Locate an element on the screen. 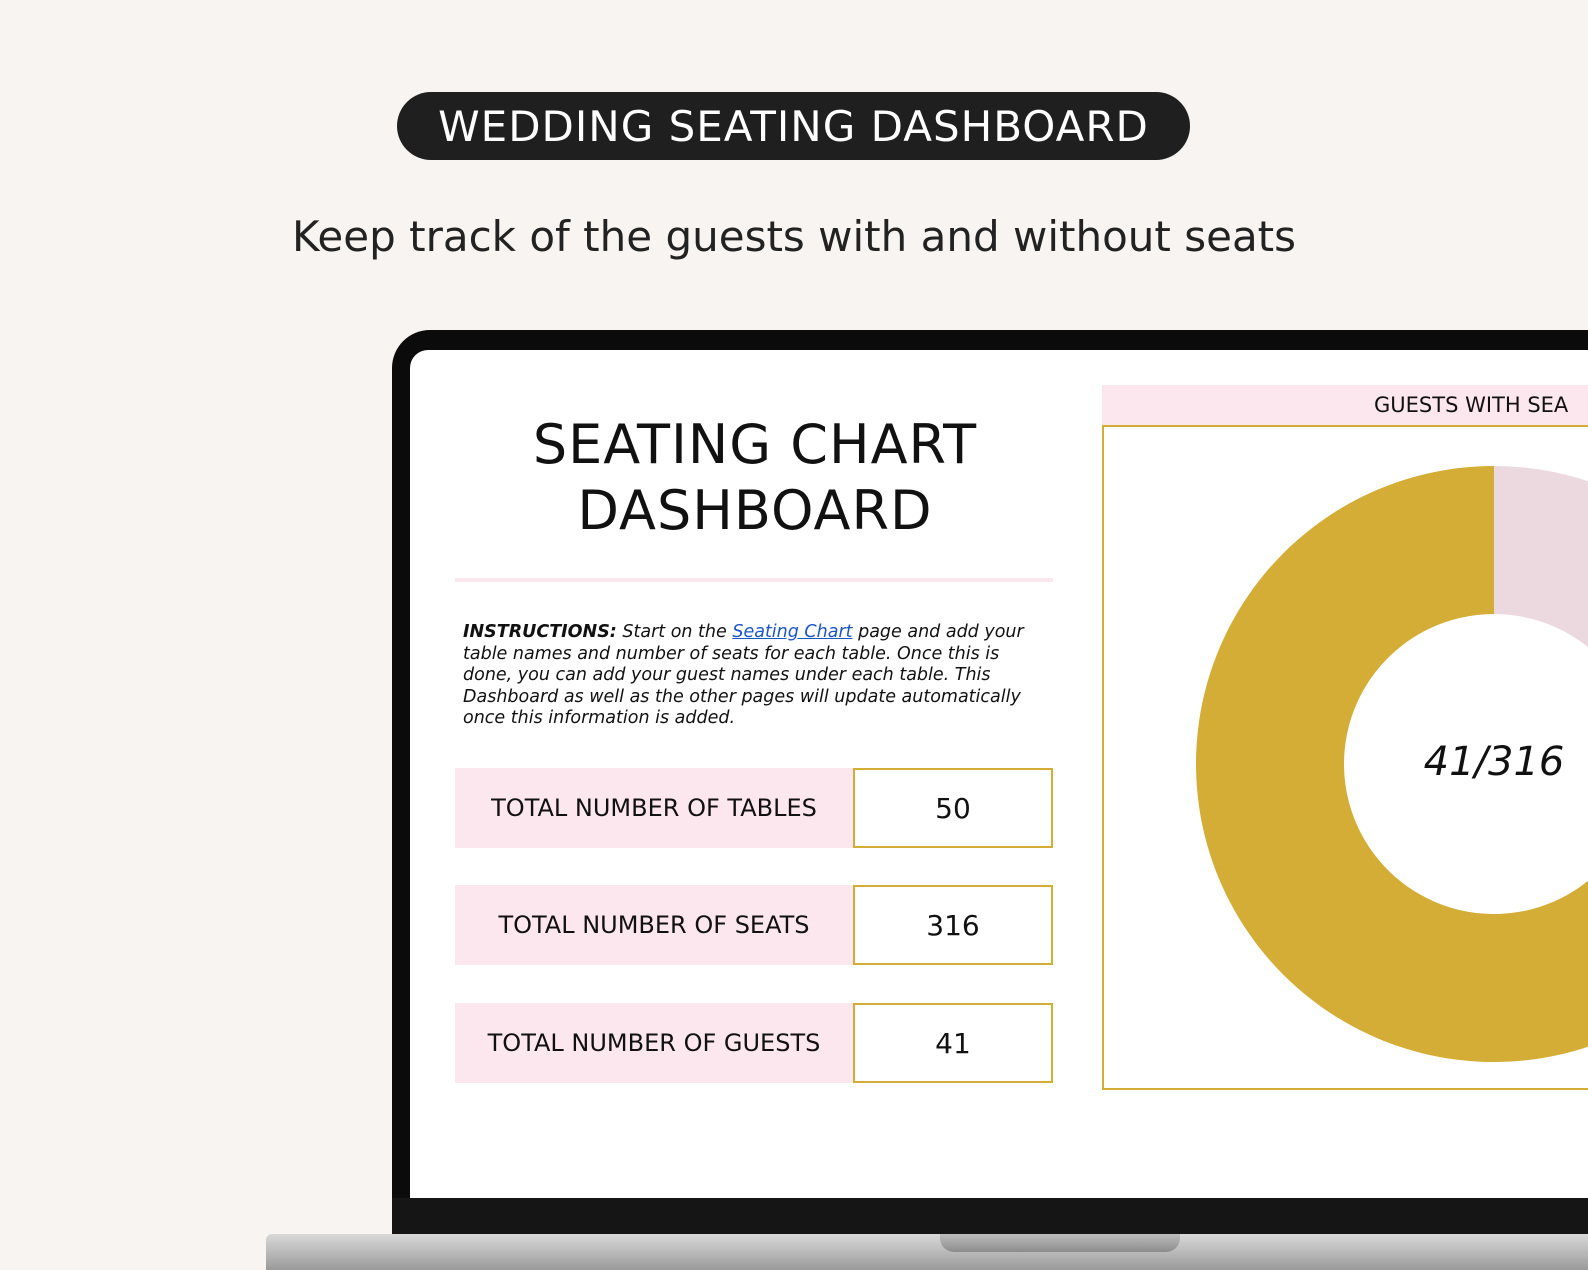 The image size is (1588, 1270). donut-chart: 41/316 is located at coordinates (1392, 764).